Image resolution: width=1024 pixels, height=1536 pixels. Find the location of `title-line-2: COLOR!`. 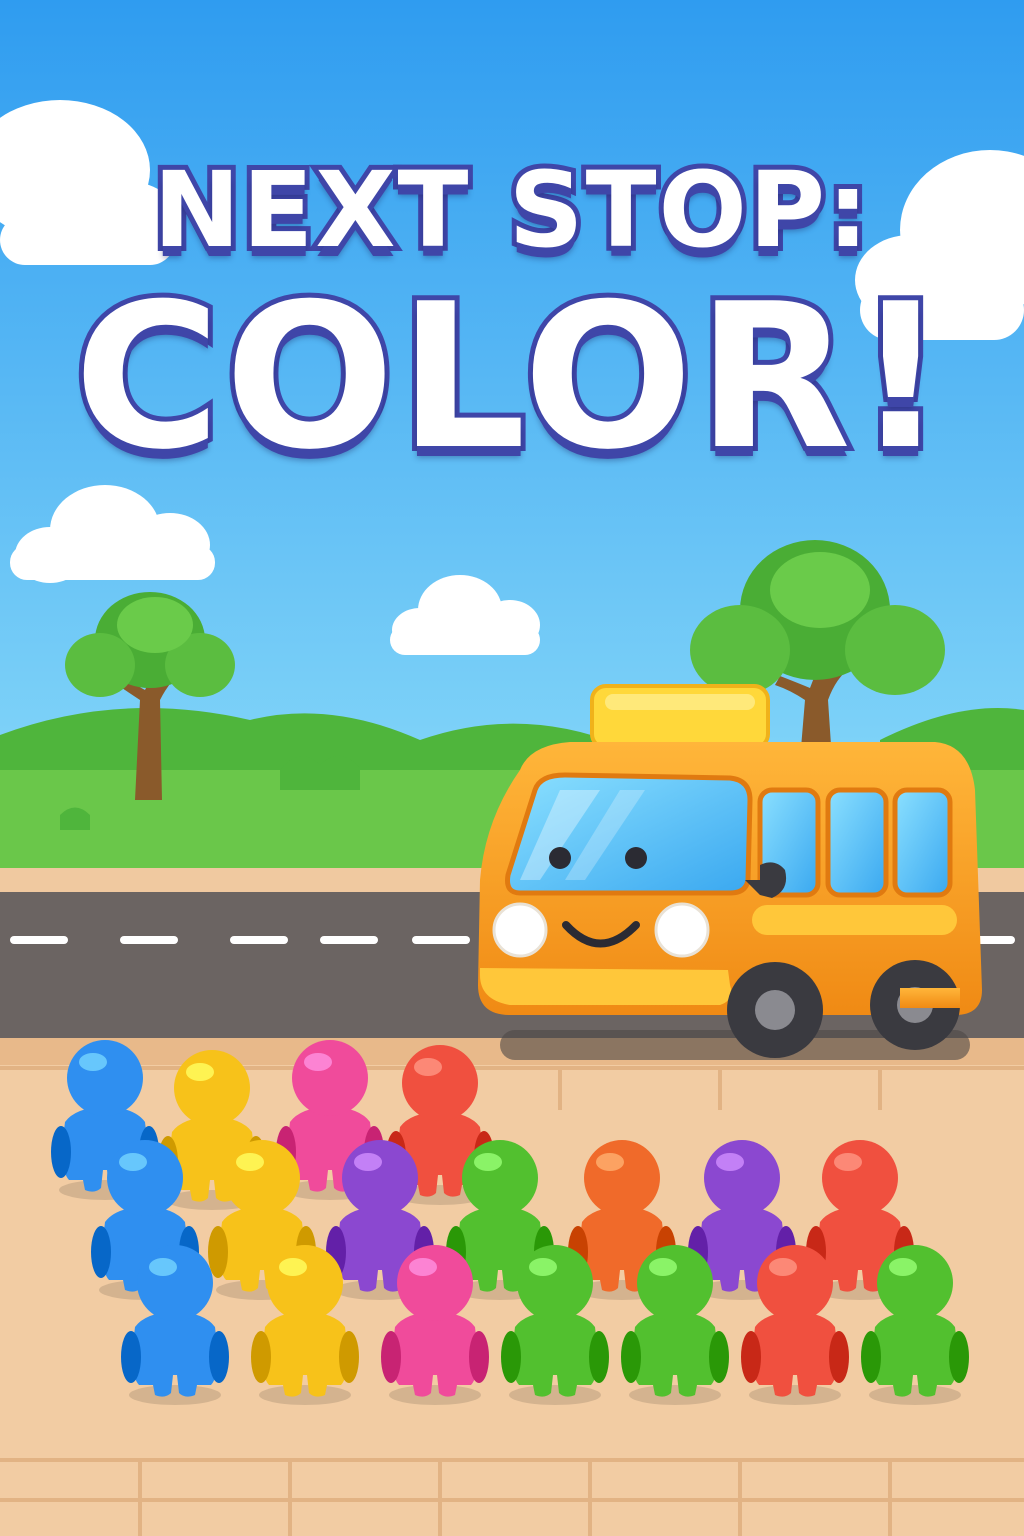

title-line-2: COLOR! is located at coordinates (510, 377).